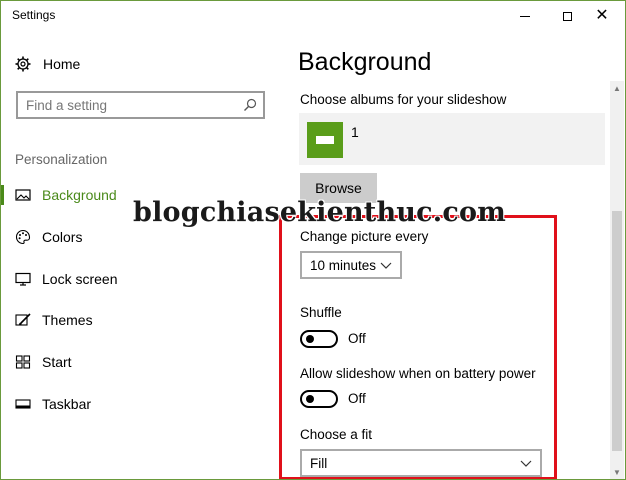 The height and width of the screenshot is (480, 626). Describe the element at coordinates (62, 64) in the screenshot. I see `home-label: Home` at that location.